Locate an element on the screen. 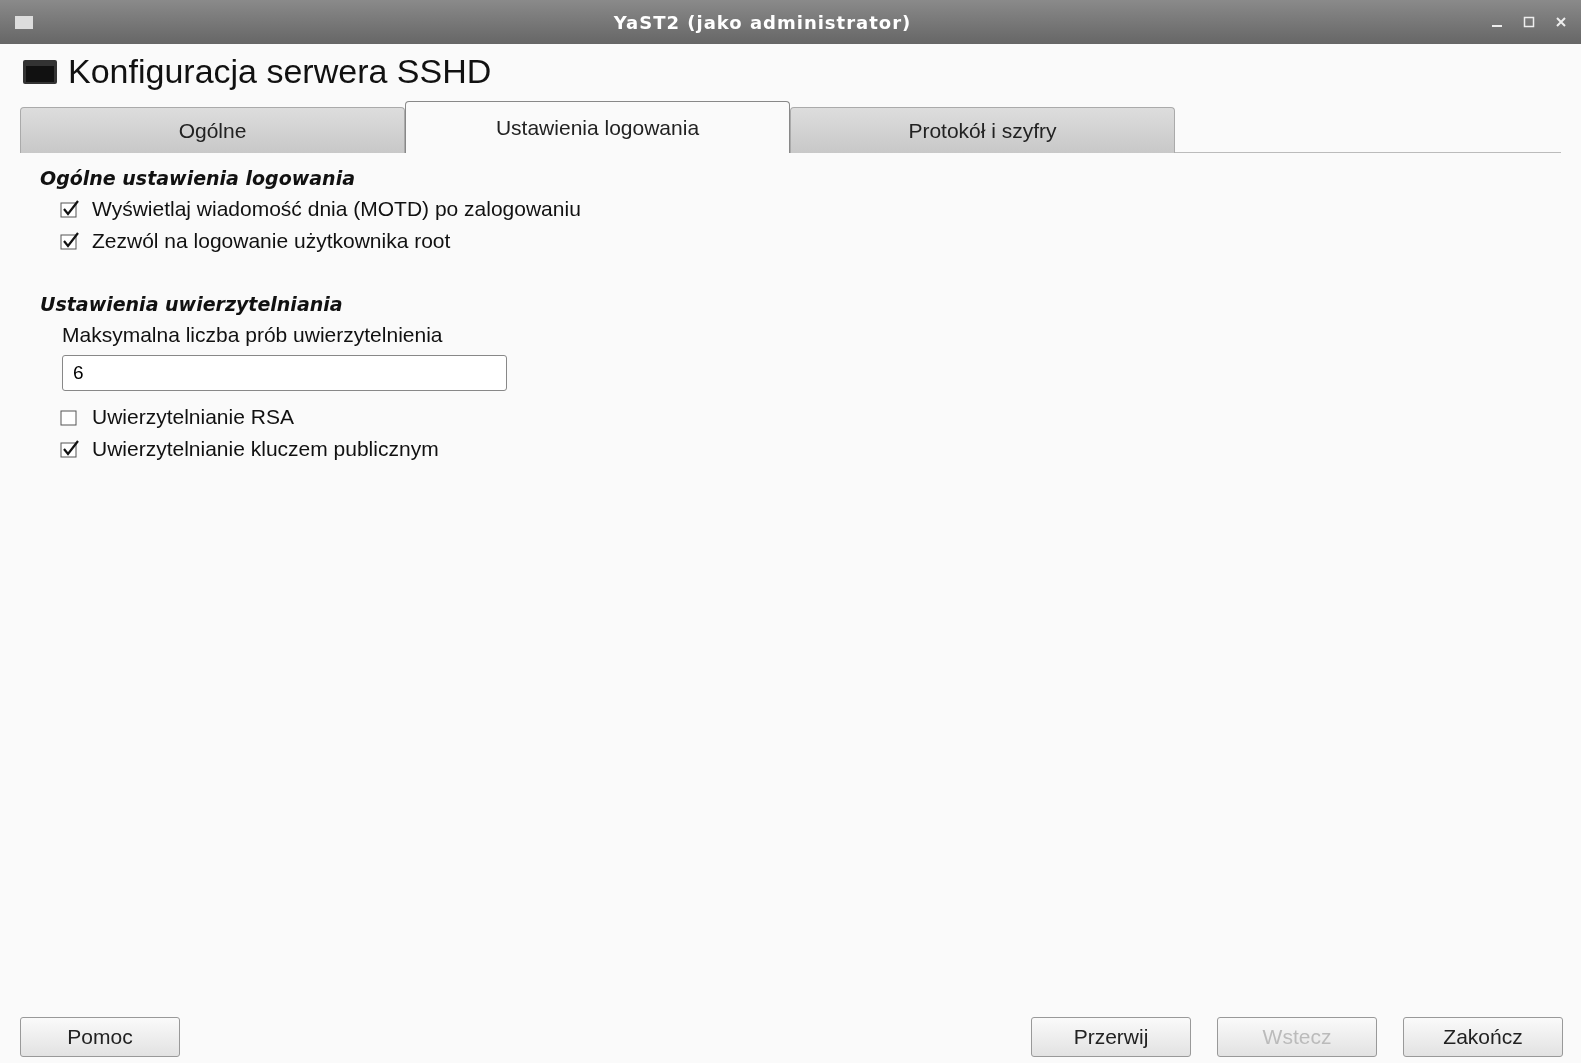 The image size is (1581, 1063). tab: Ustawienia logowania is located at coordinates (597, 127).